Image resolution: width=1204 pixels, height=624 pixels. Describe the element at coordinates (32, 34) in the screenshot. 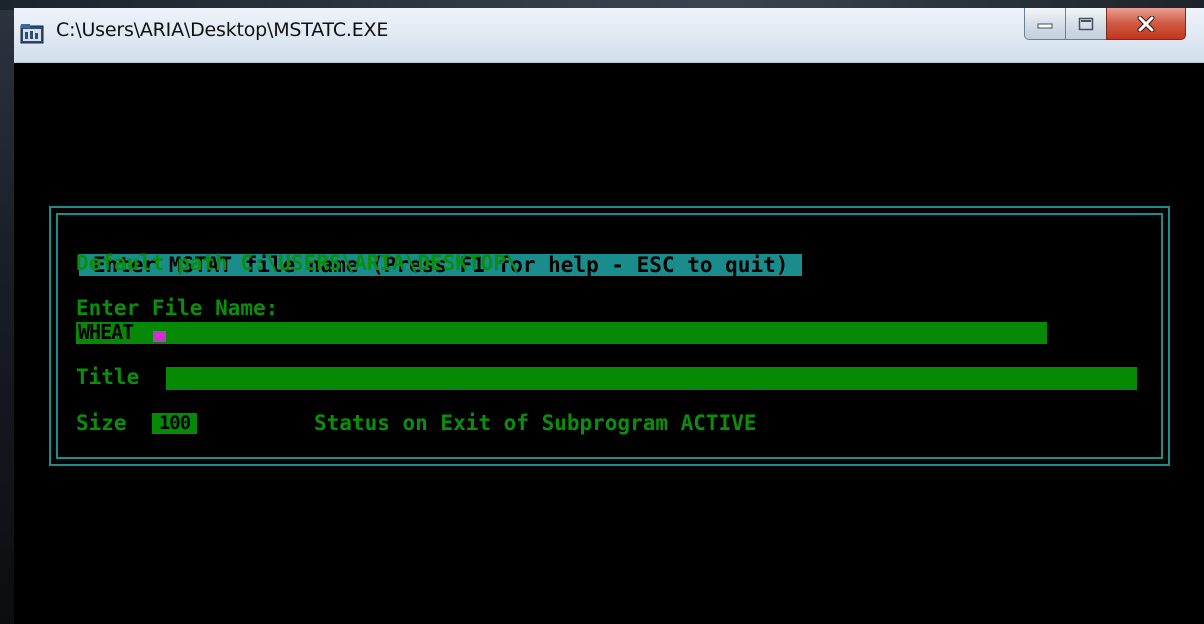

I see `console-app-icon` at that location.